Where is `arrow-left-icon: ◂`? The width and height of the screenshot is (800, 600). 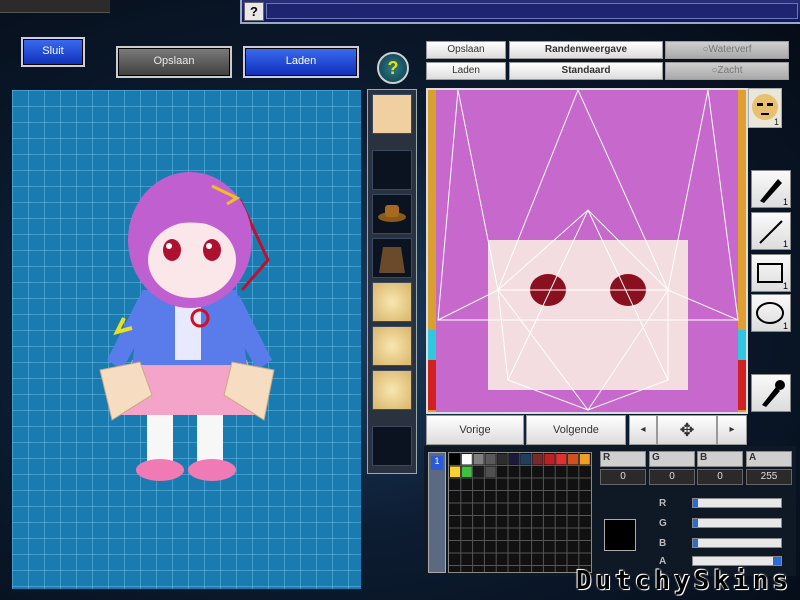
arrow-left-icon: ◂ is located at coordinates (643, 430).